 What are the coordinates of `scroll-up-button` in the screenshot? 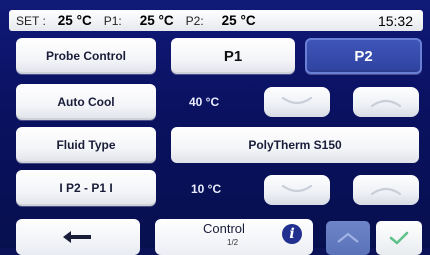 It's located at (348, 238).